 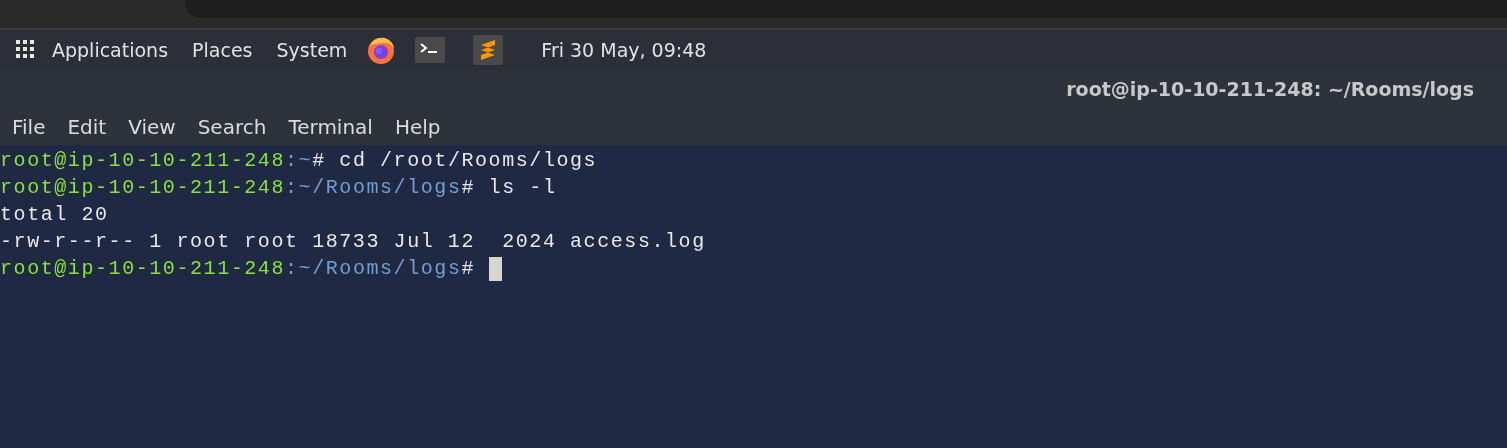 I want to click on menu-item: Edit, so click(x=87, y=126).